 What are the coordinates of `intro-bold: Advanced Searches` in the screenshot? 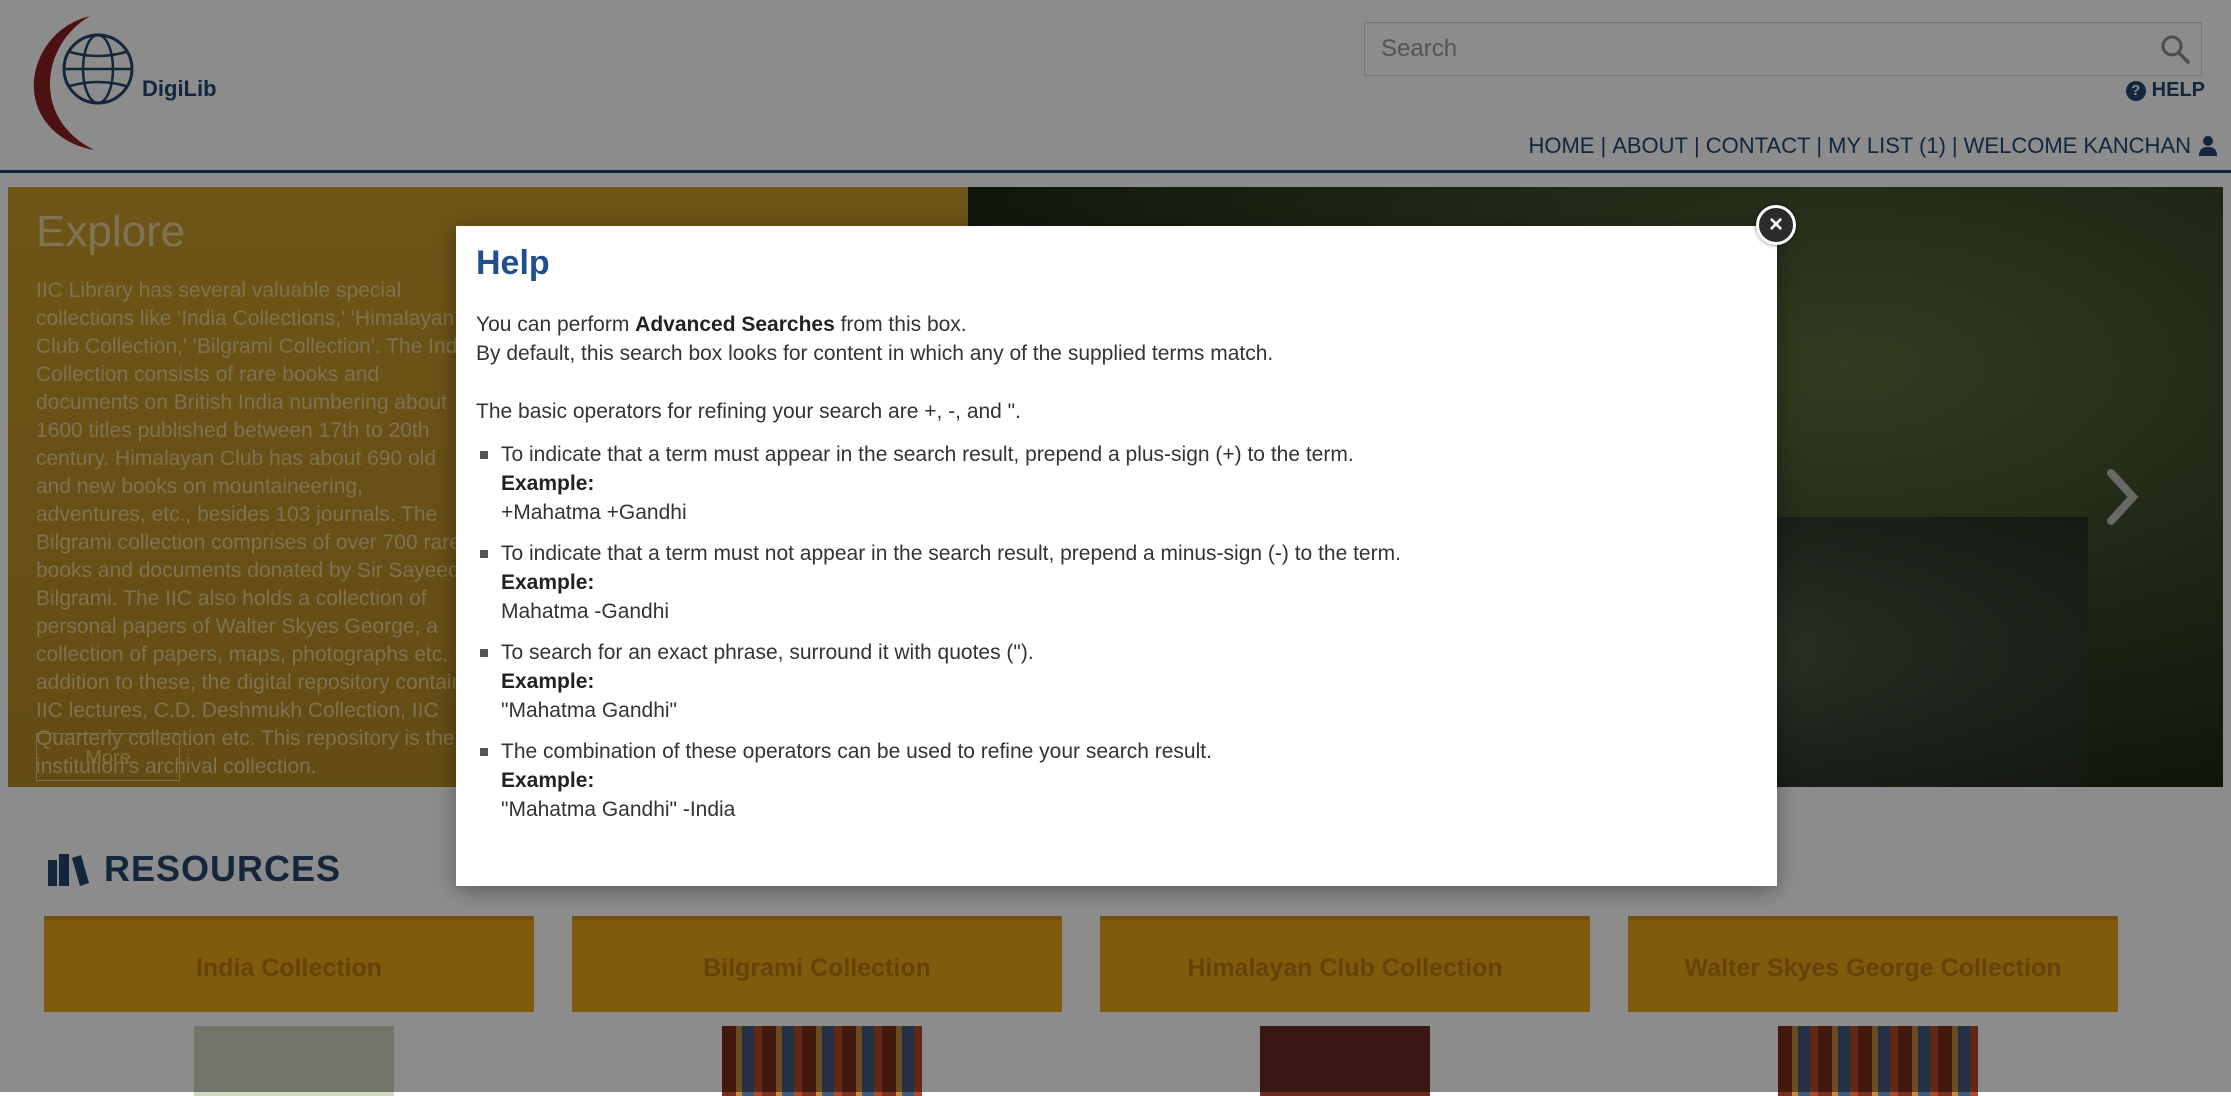 It's located at (735, 324).